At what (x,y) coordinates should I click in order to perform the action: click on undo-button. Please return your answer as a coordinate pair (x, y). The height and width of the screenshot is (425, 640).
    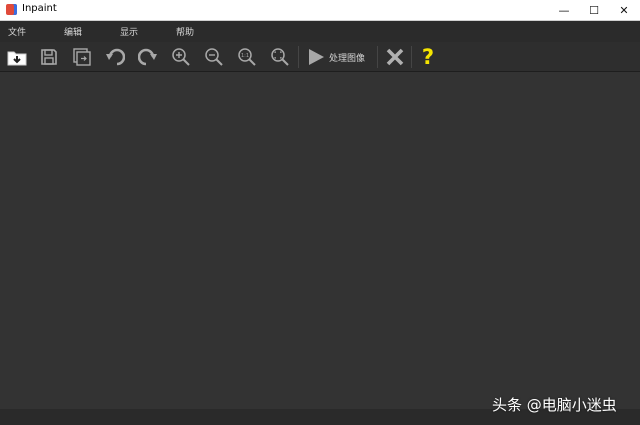
    Looking at the image, I should click on (115, 57).